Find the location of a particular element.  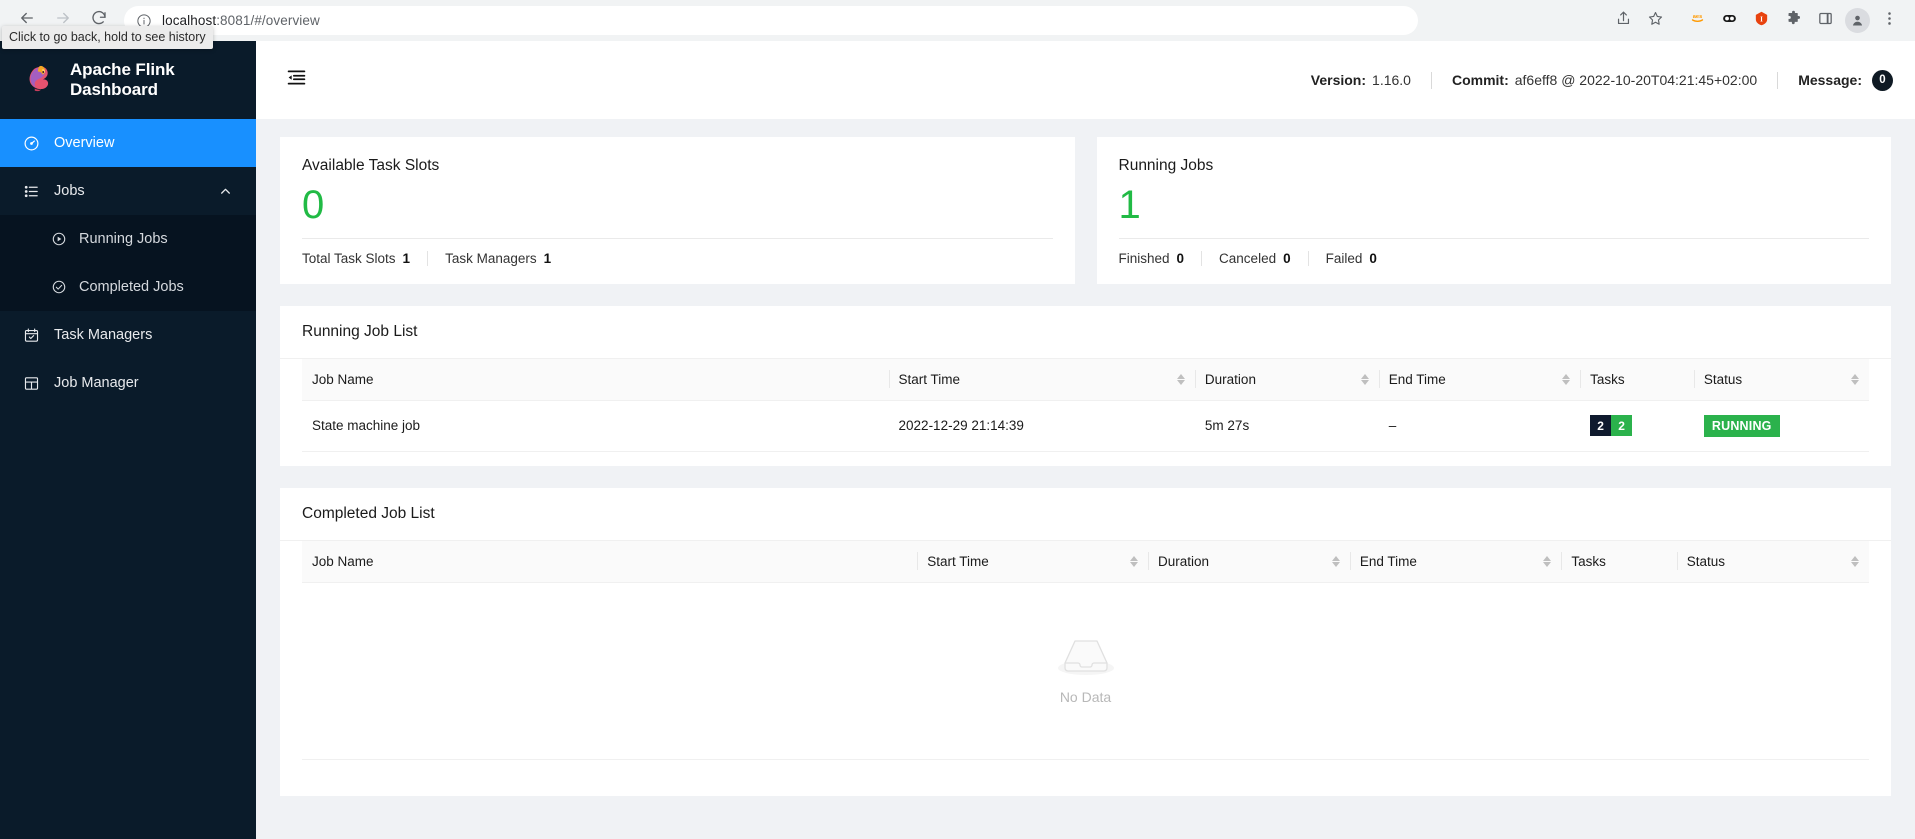

sidebar-item-label-task-managers: Task Managers is located at coordinates (103, 335).